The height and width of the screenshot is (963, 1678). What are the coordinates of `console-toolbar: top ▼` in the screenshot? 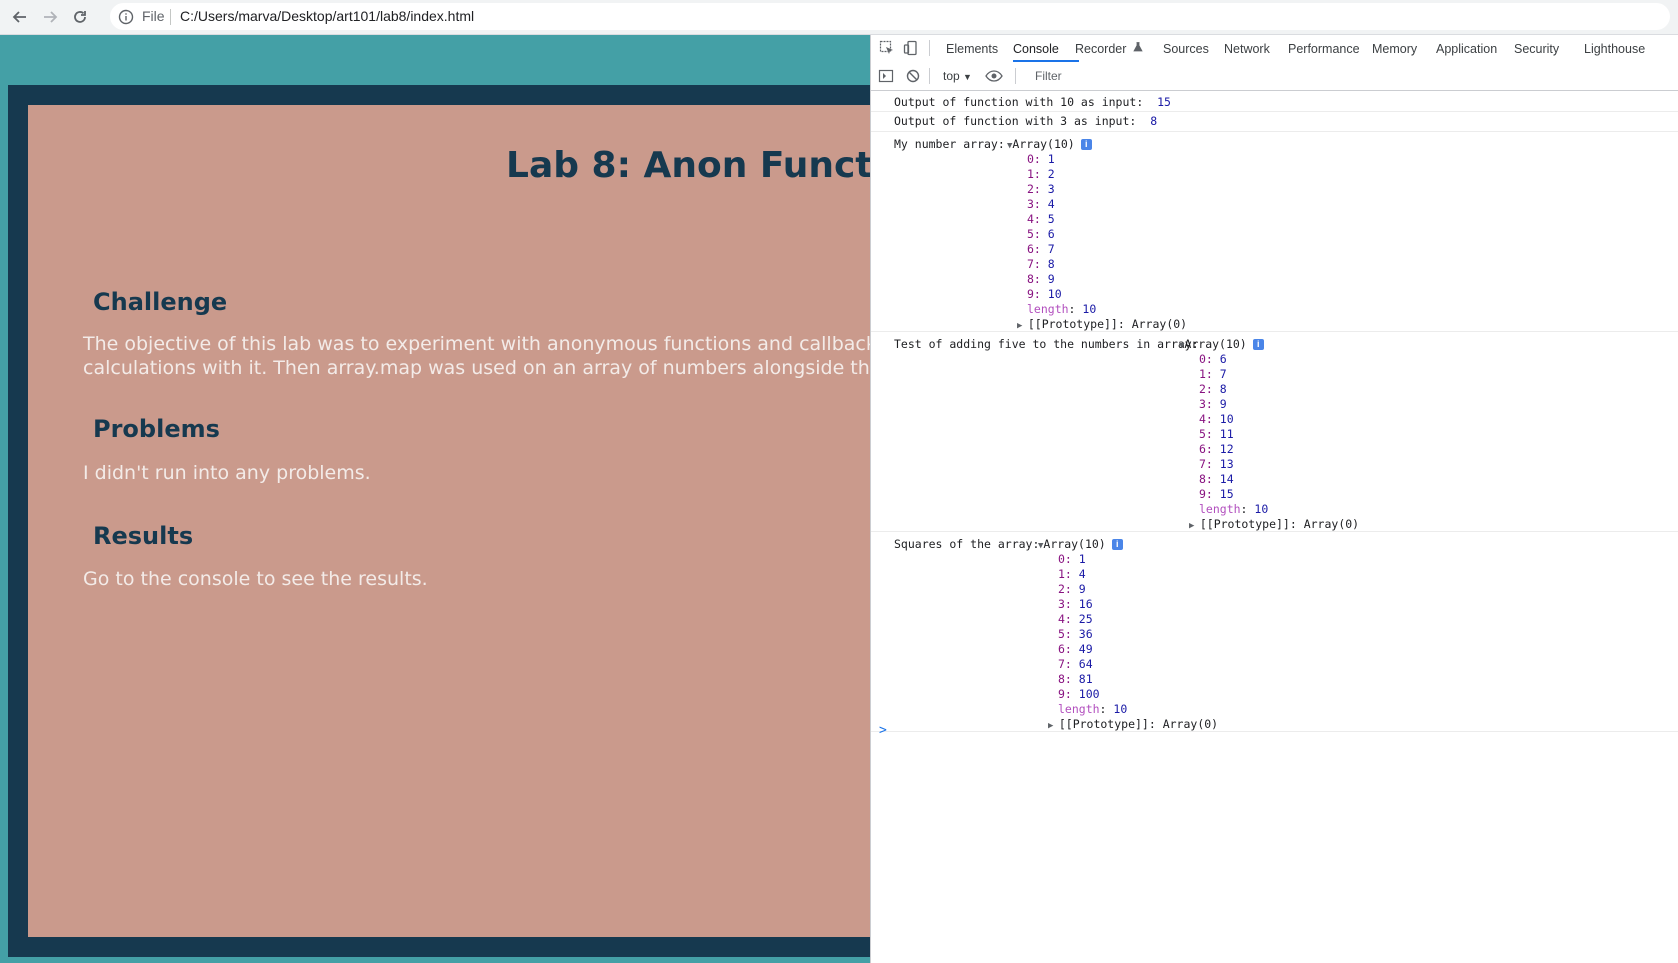 It's located at (1274, 77).